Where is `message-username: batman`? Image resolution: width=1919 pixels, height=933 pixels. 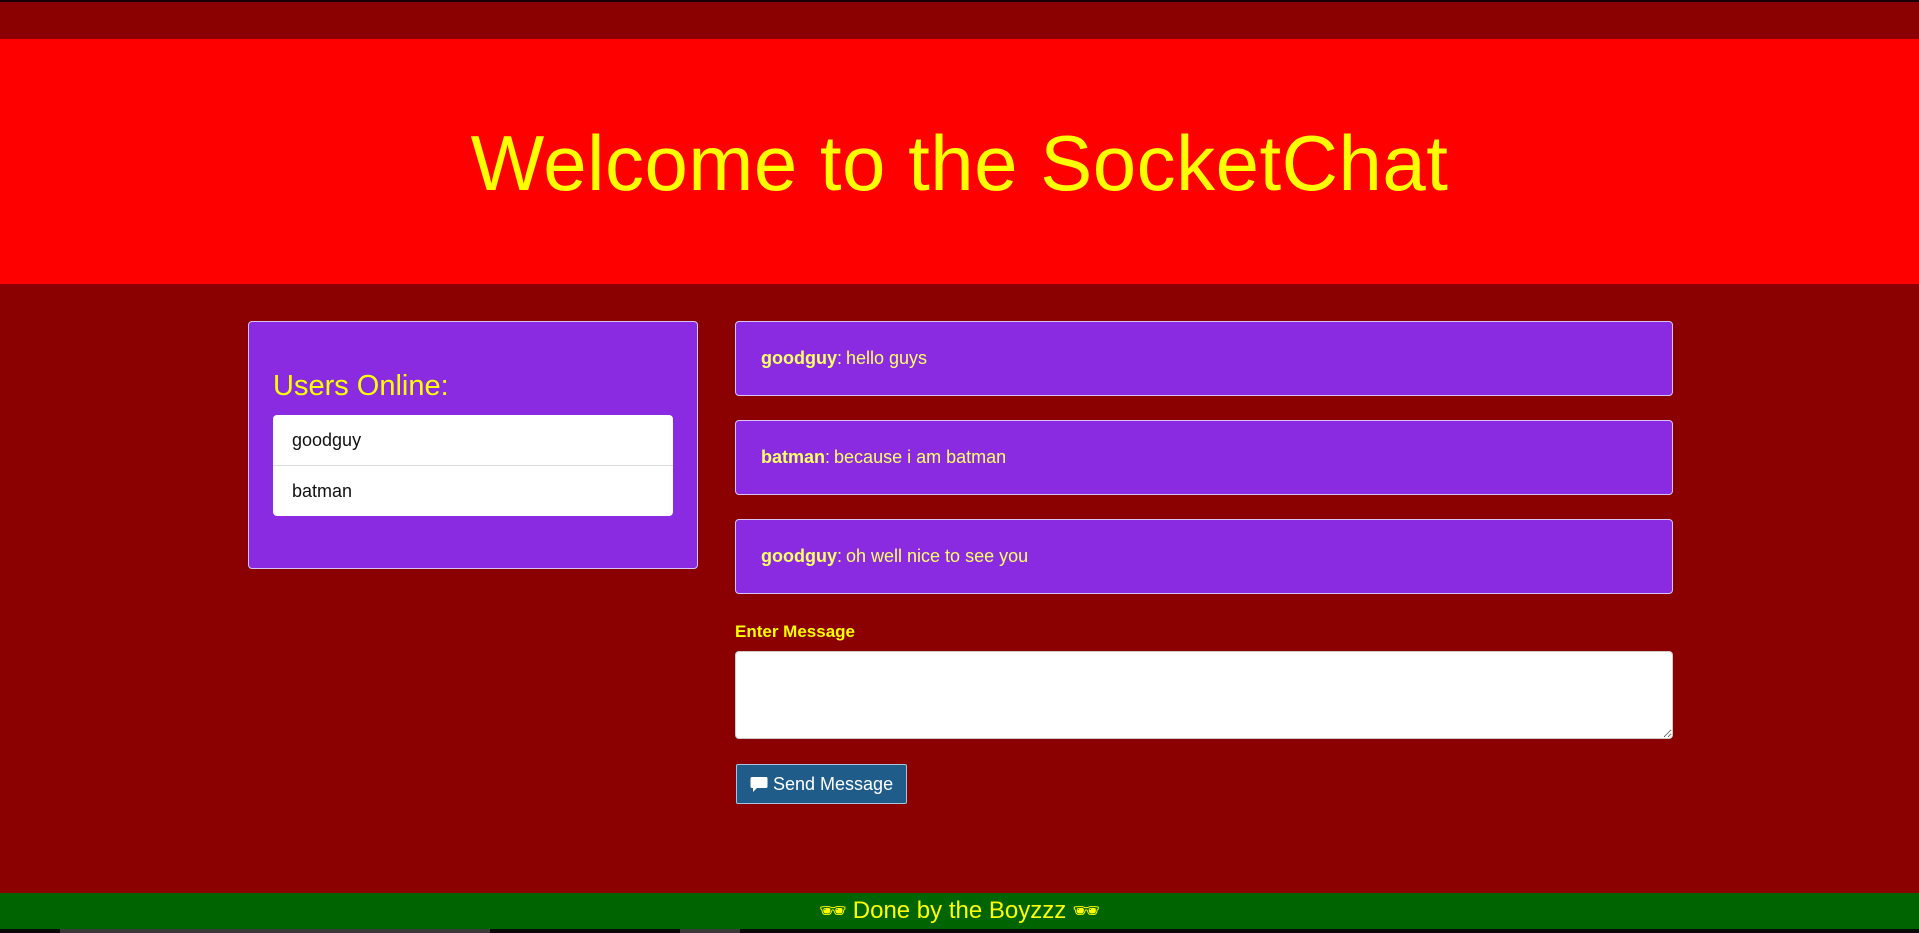 message-username: batman is located at coordinates (793, 457).